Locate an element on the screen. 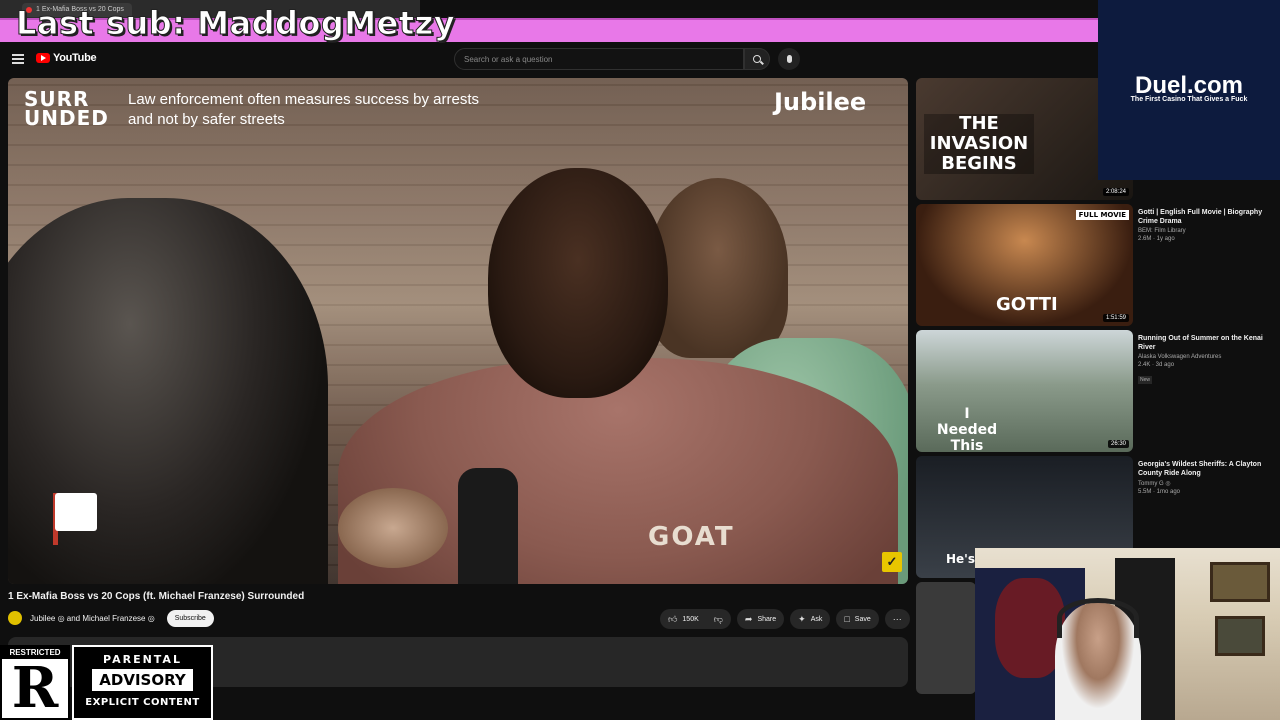 The height and width of the screenshot is (720, 1280). share-label: Share is located at coordinates (767, 619).